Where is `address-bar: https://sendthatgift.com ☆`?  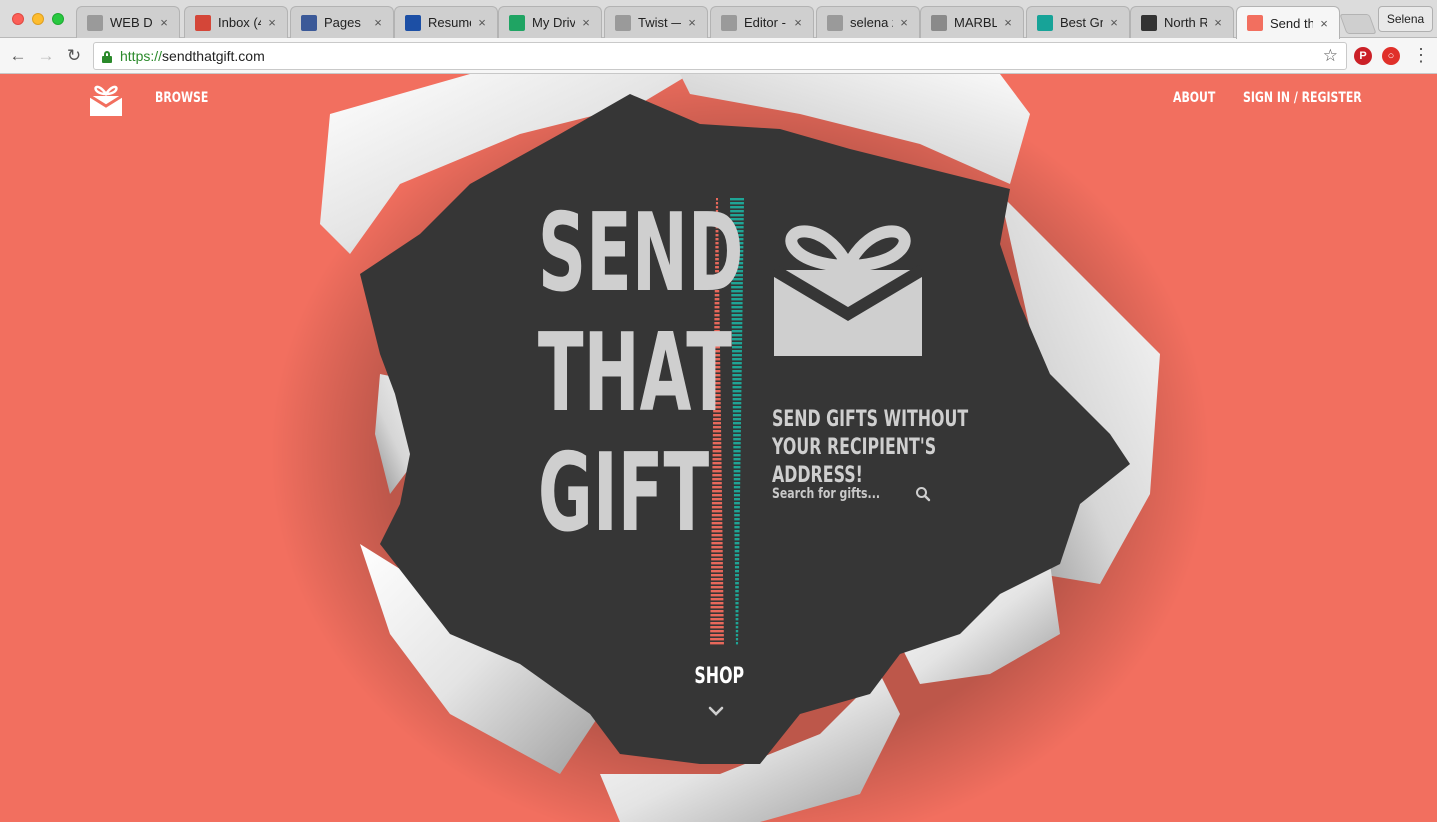
address-bar: https://sendthatgift.com ☆ is located at coordinates (720, 56).